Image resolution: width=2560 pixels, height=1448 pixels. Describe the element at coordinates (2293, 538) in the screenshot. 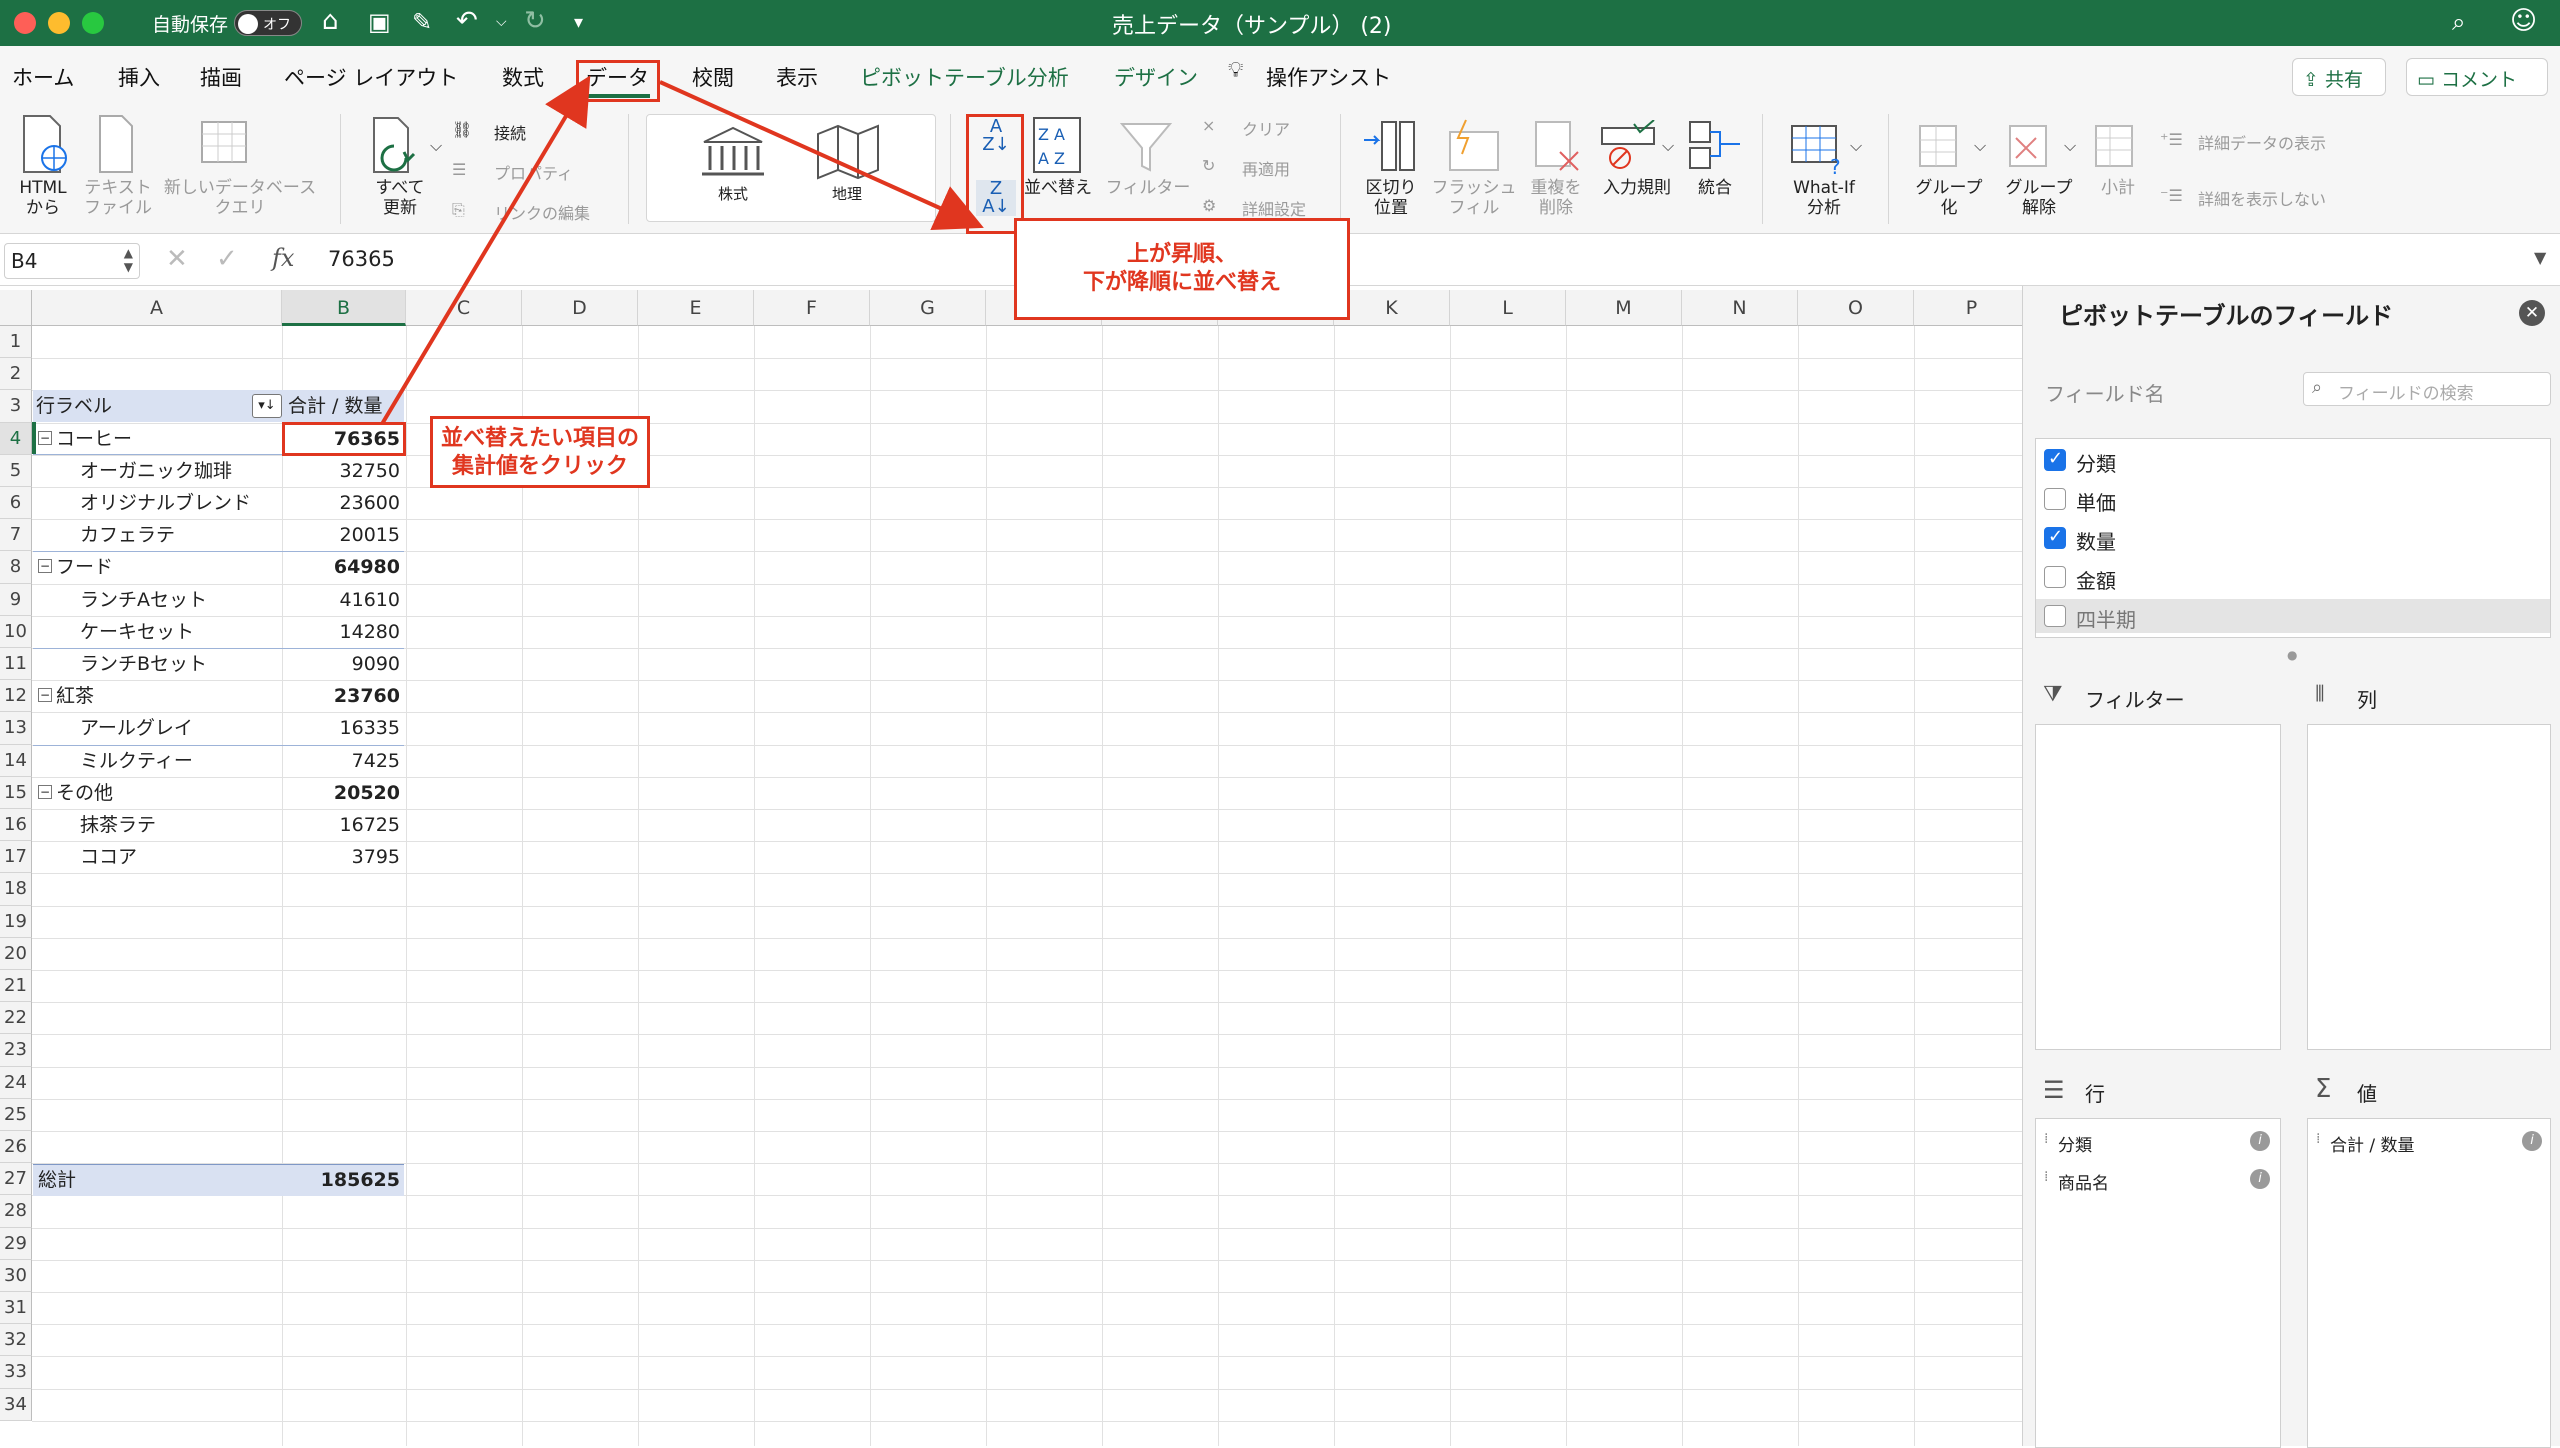

I see `field-list: ✓ 分類単価 ✓ 数量金額四半期` at that location.